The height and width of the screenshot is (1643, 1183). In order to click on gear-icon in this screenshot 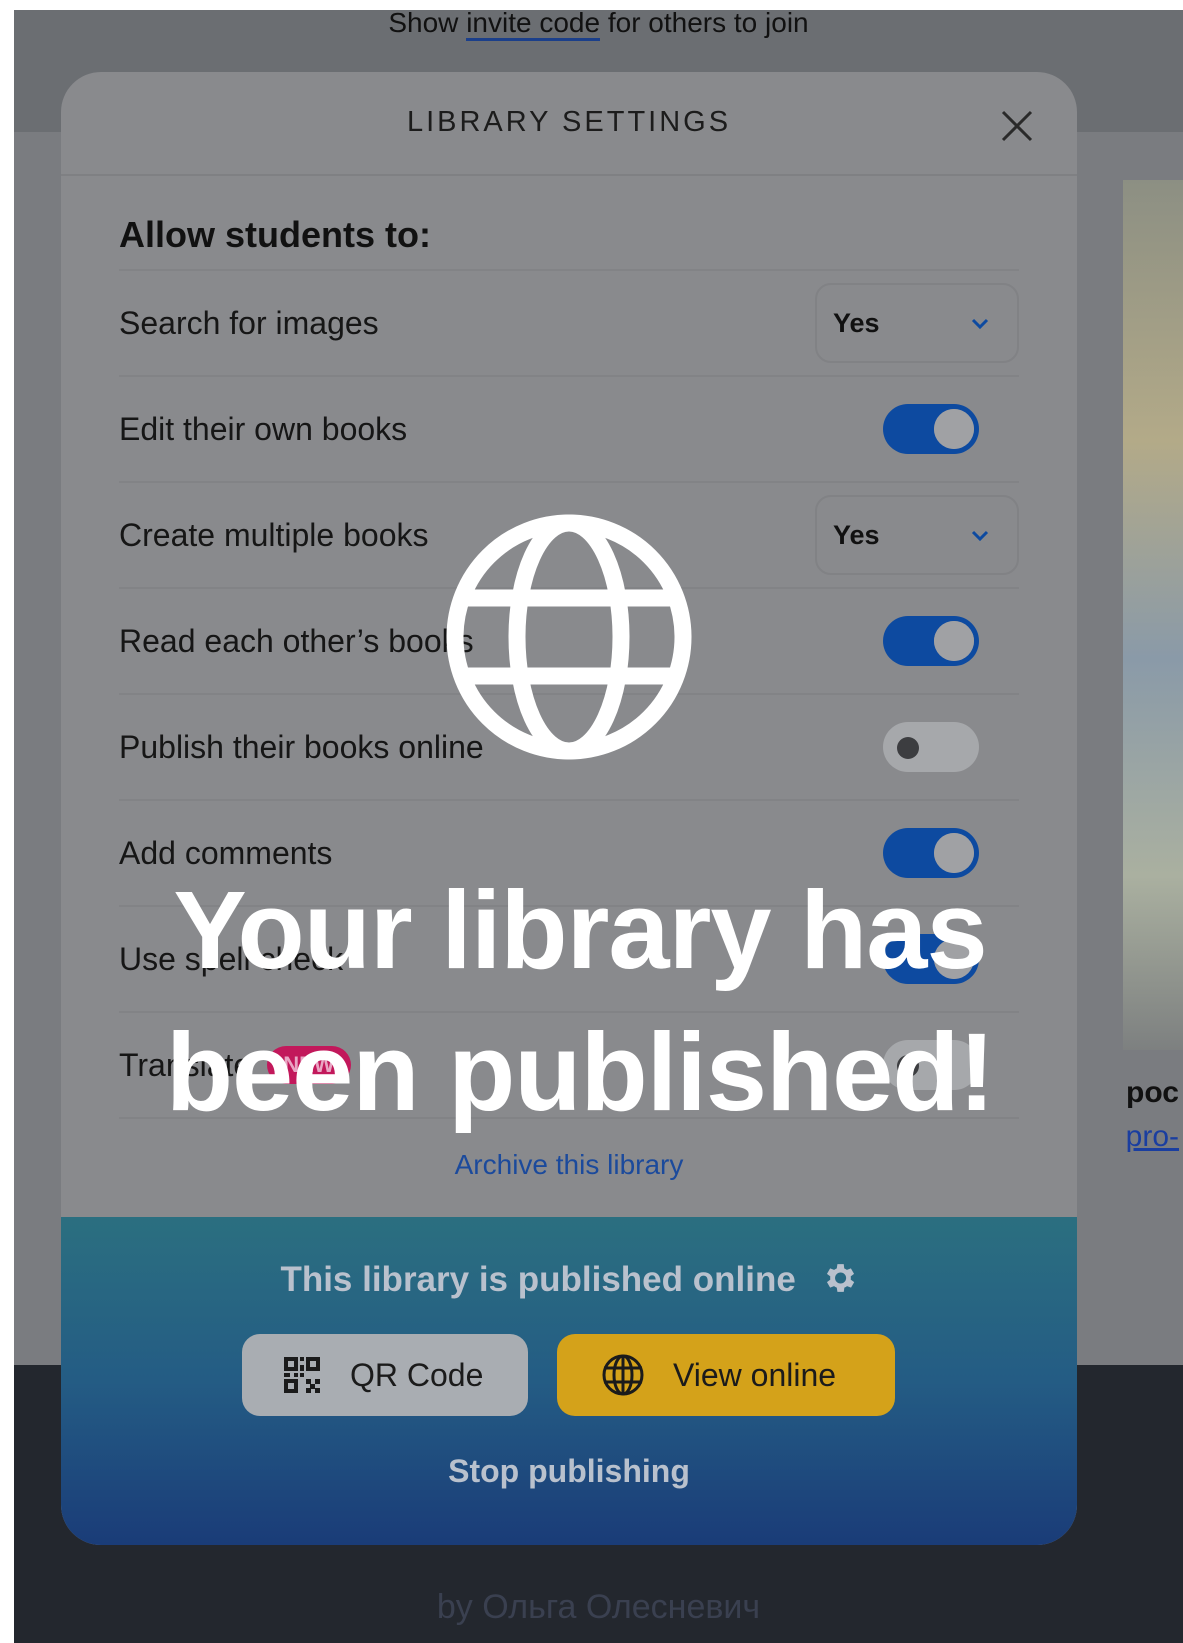, I will do `click(839, 1278)`.